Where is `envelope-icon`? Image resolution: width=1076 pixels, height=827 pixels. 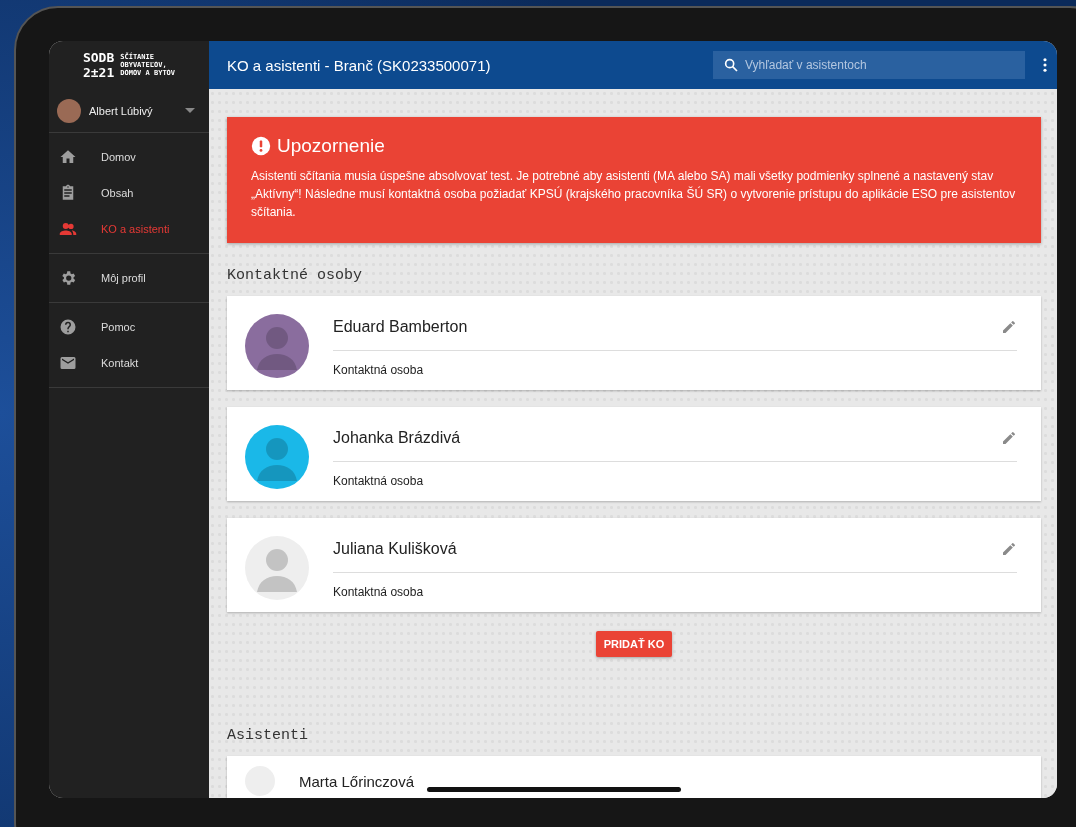
envelope-icon is located at coordinates (68, 363).